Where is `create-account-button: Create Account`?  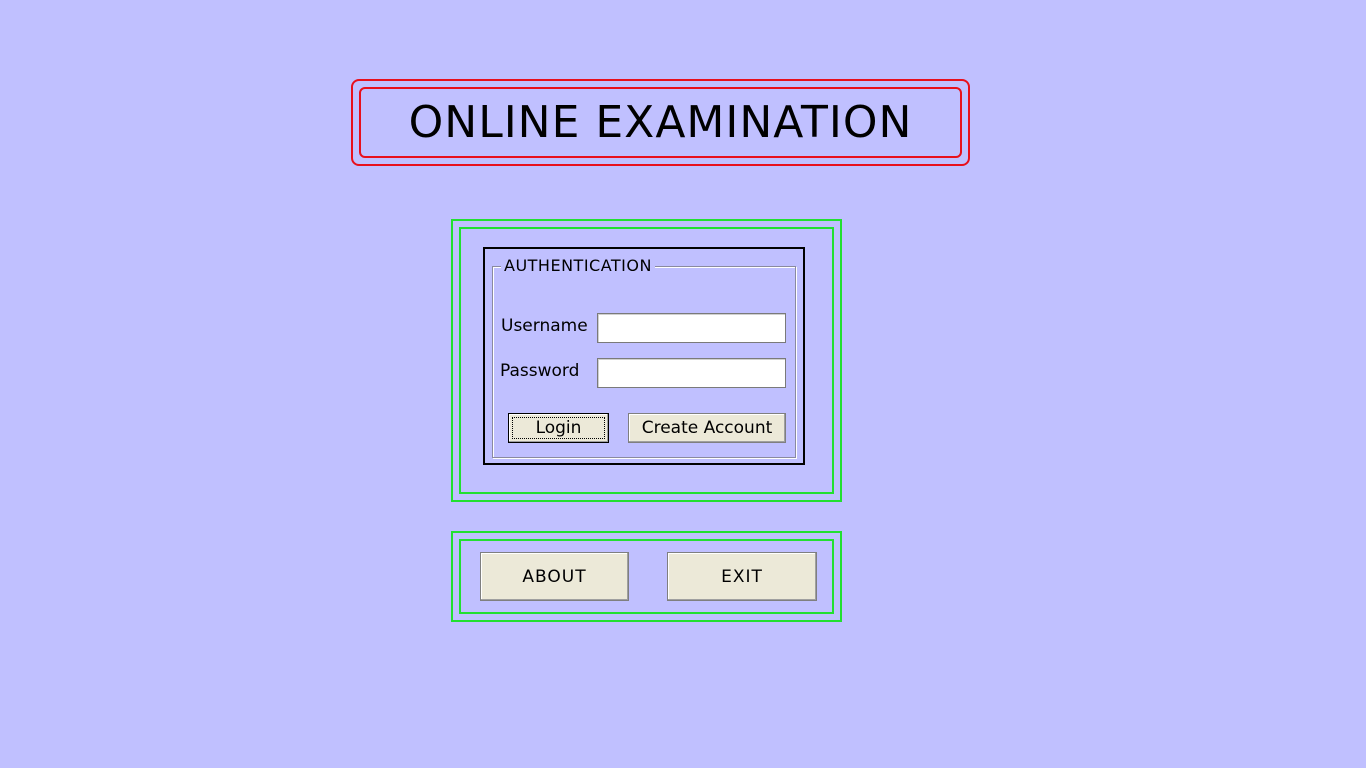
create-account-button: Create Account is located at coordinates (707, 428).